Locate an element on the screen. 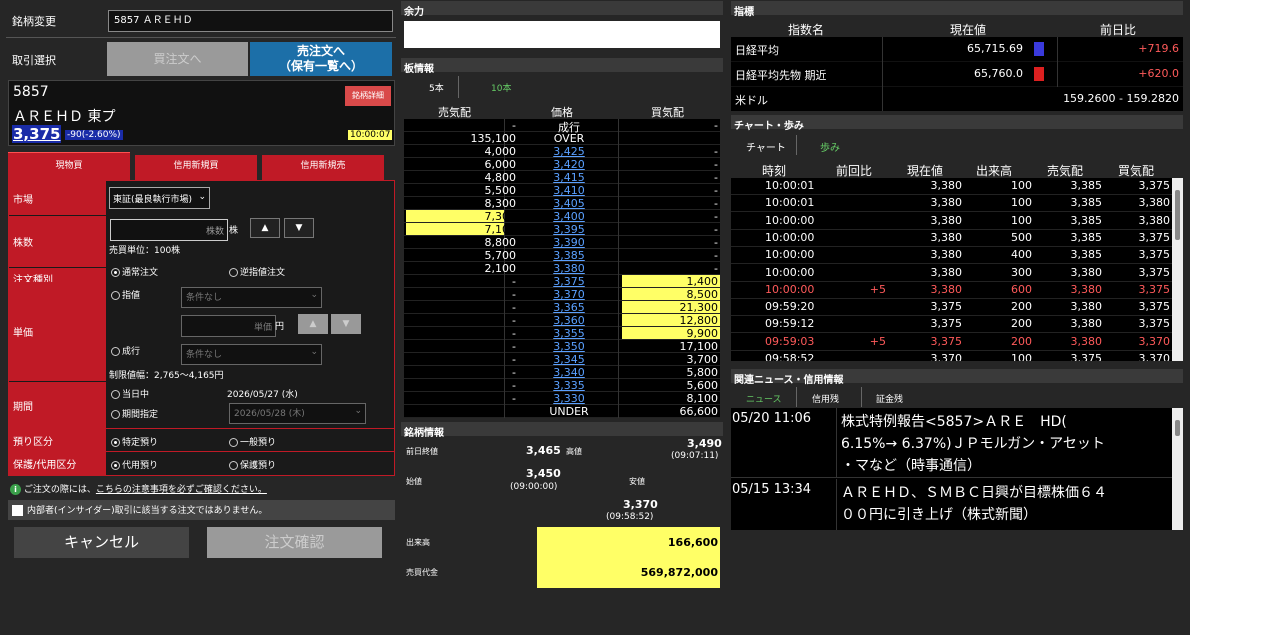  board-row: -3,355 9,900 is located at coordinates (562, 333).